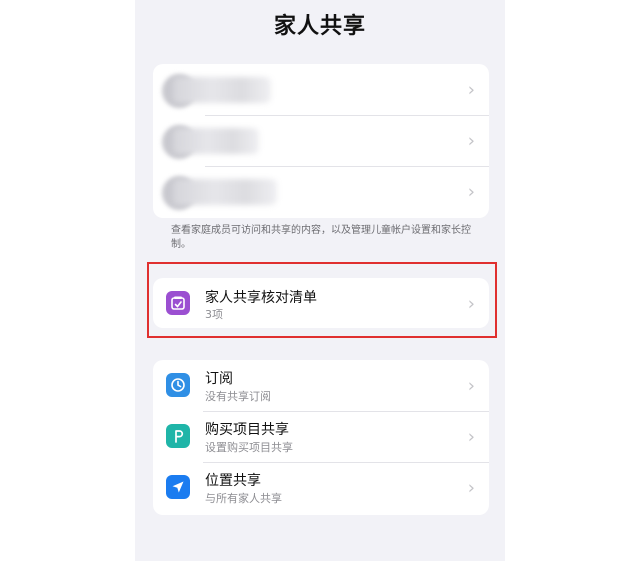 The height and width of the screenshot is (561, 619). What do you see at coordinates (249, 447) in the screenshot?
I see `purchase-sharing-subtitle: 设置购买项目共享` at bounding box center [249, 447].